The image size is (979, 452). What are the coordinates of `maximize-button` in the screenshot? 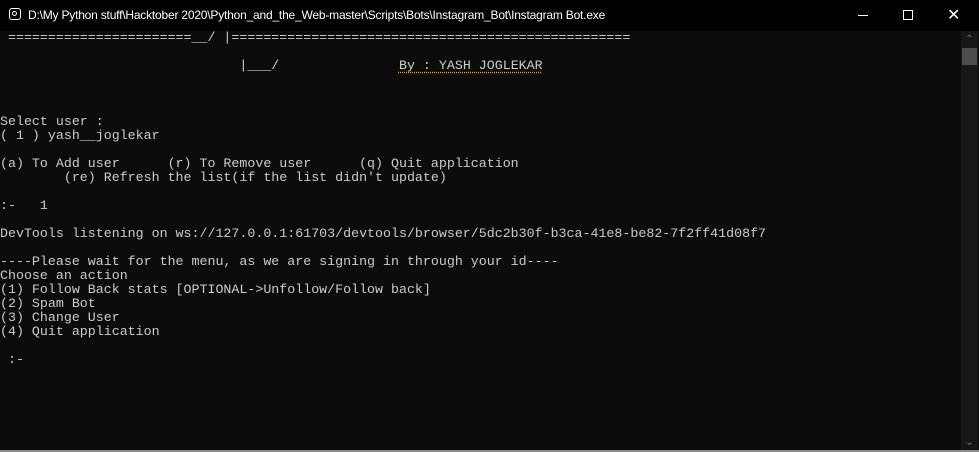 It's located at (908, 15).